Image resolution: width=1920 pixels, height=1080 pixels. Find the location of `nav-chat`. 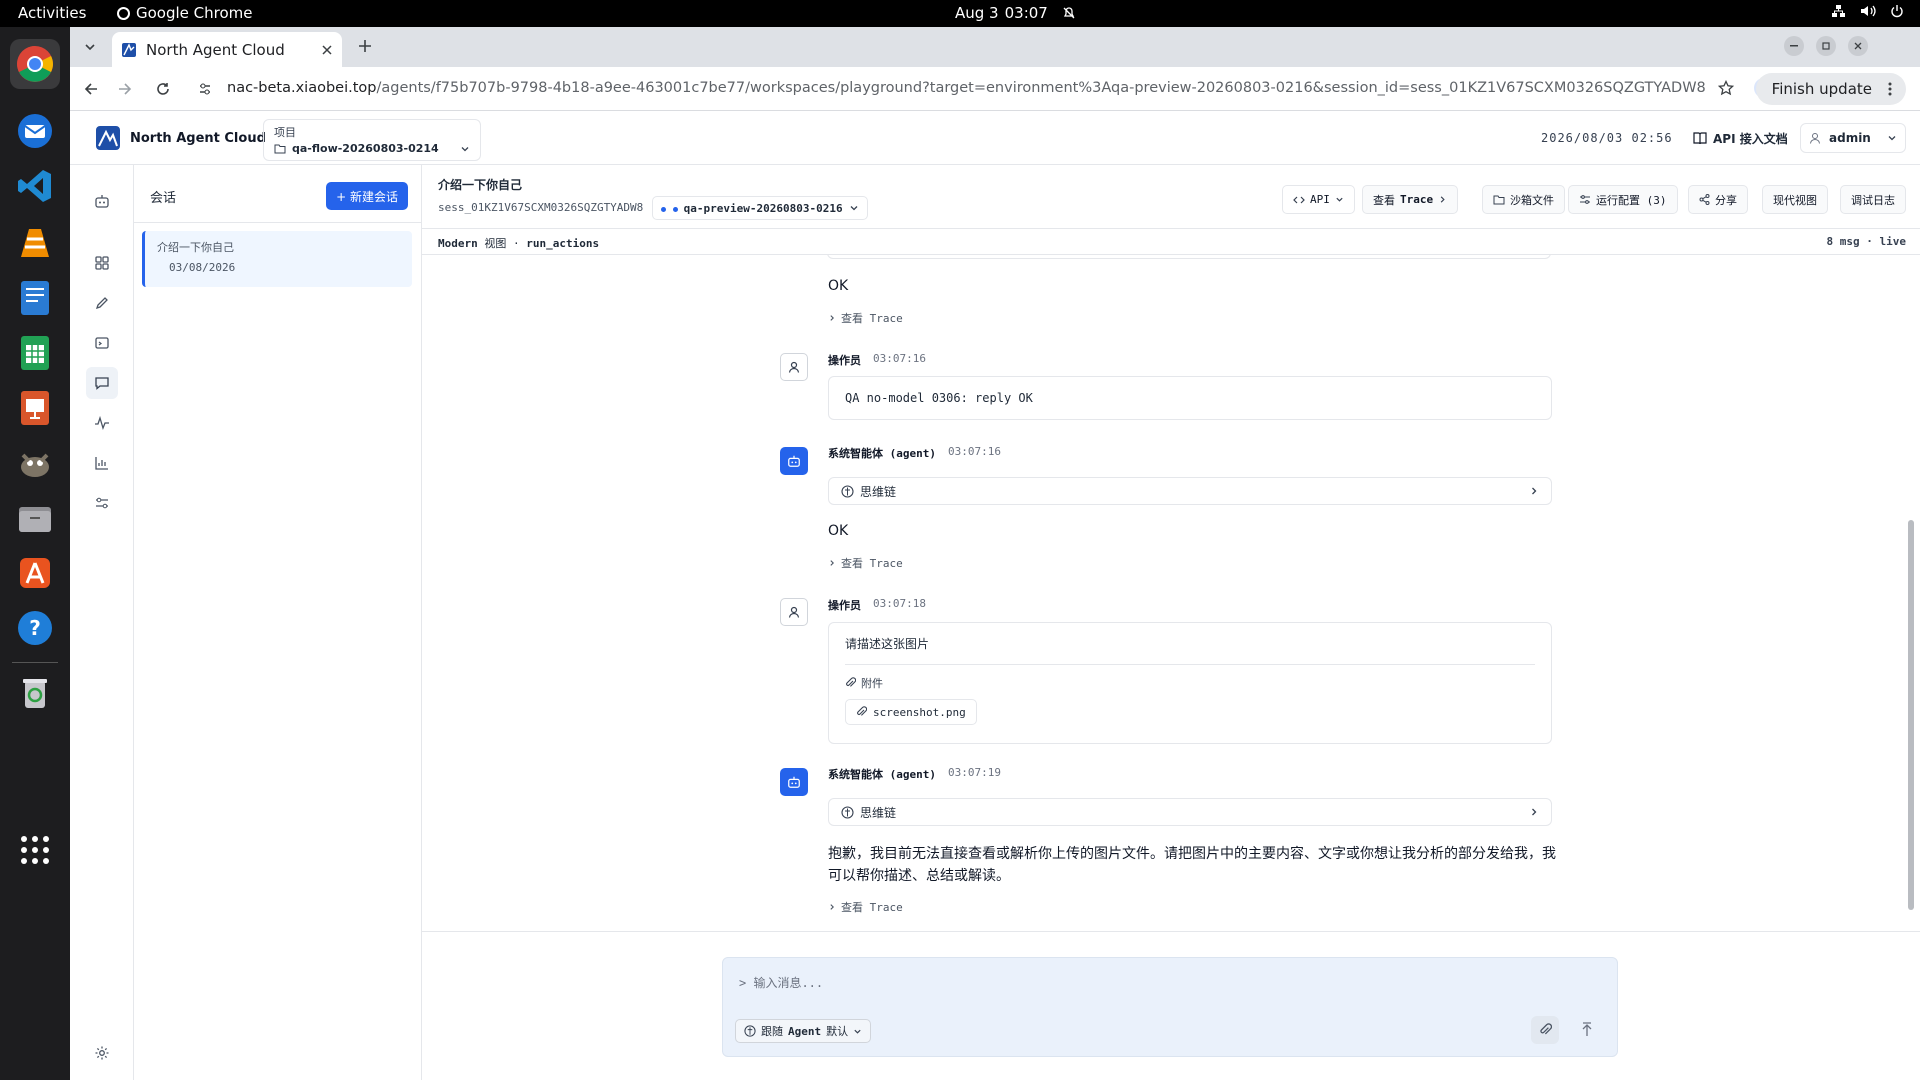

nav-chat is located at coordinates (102, 383).